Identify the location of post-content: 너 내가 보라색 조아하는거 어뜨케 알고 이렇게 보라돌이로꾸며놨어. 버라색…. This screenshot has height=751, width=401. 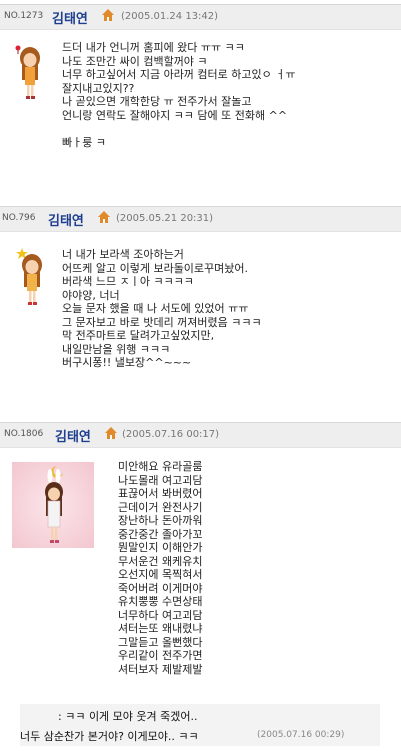
(162, 309).